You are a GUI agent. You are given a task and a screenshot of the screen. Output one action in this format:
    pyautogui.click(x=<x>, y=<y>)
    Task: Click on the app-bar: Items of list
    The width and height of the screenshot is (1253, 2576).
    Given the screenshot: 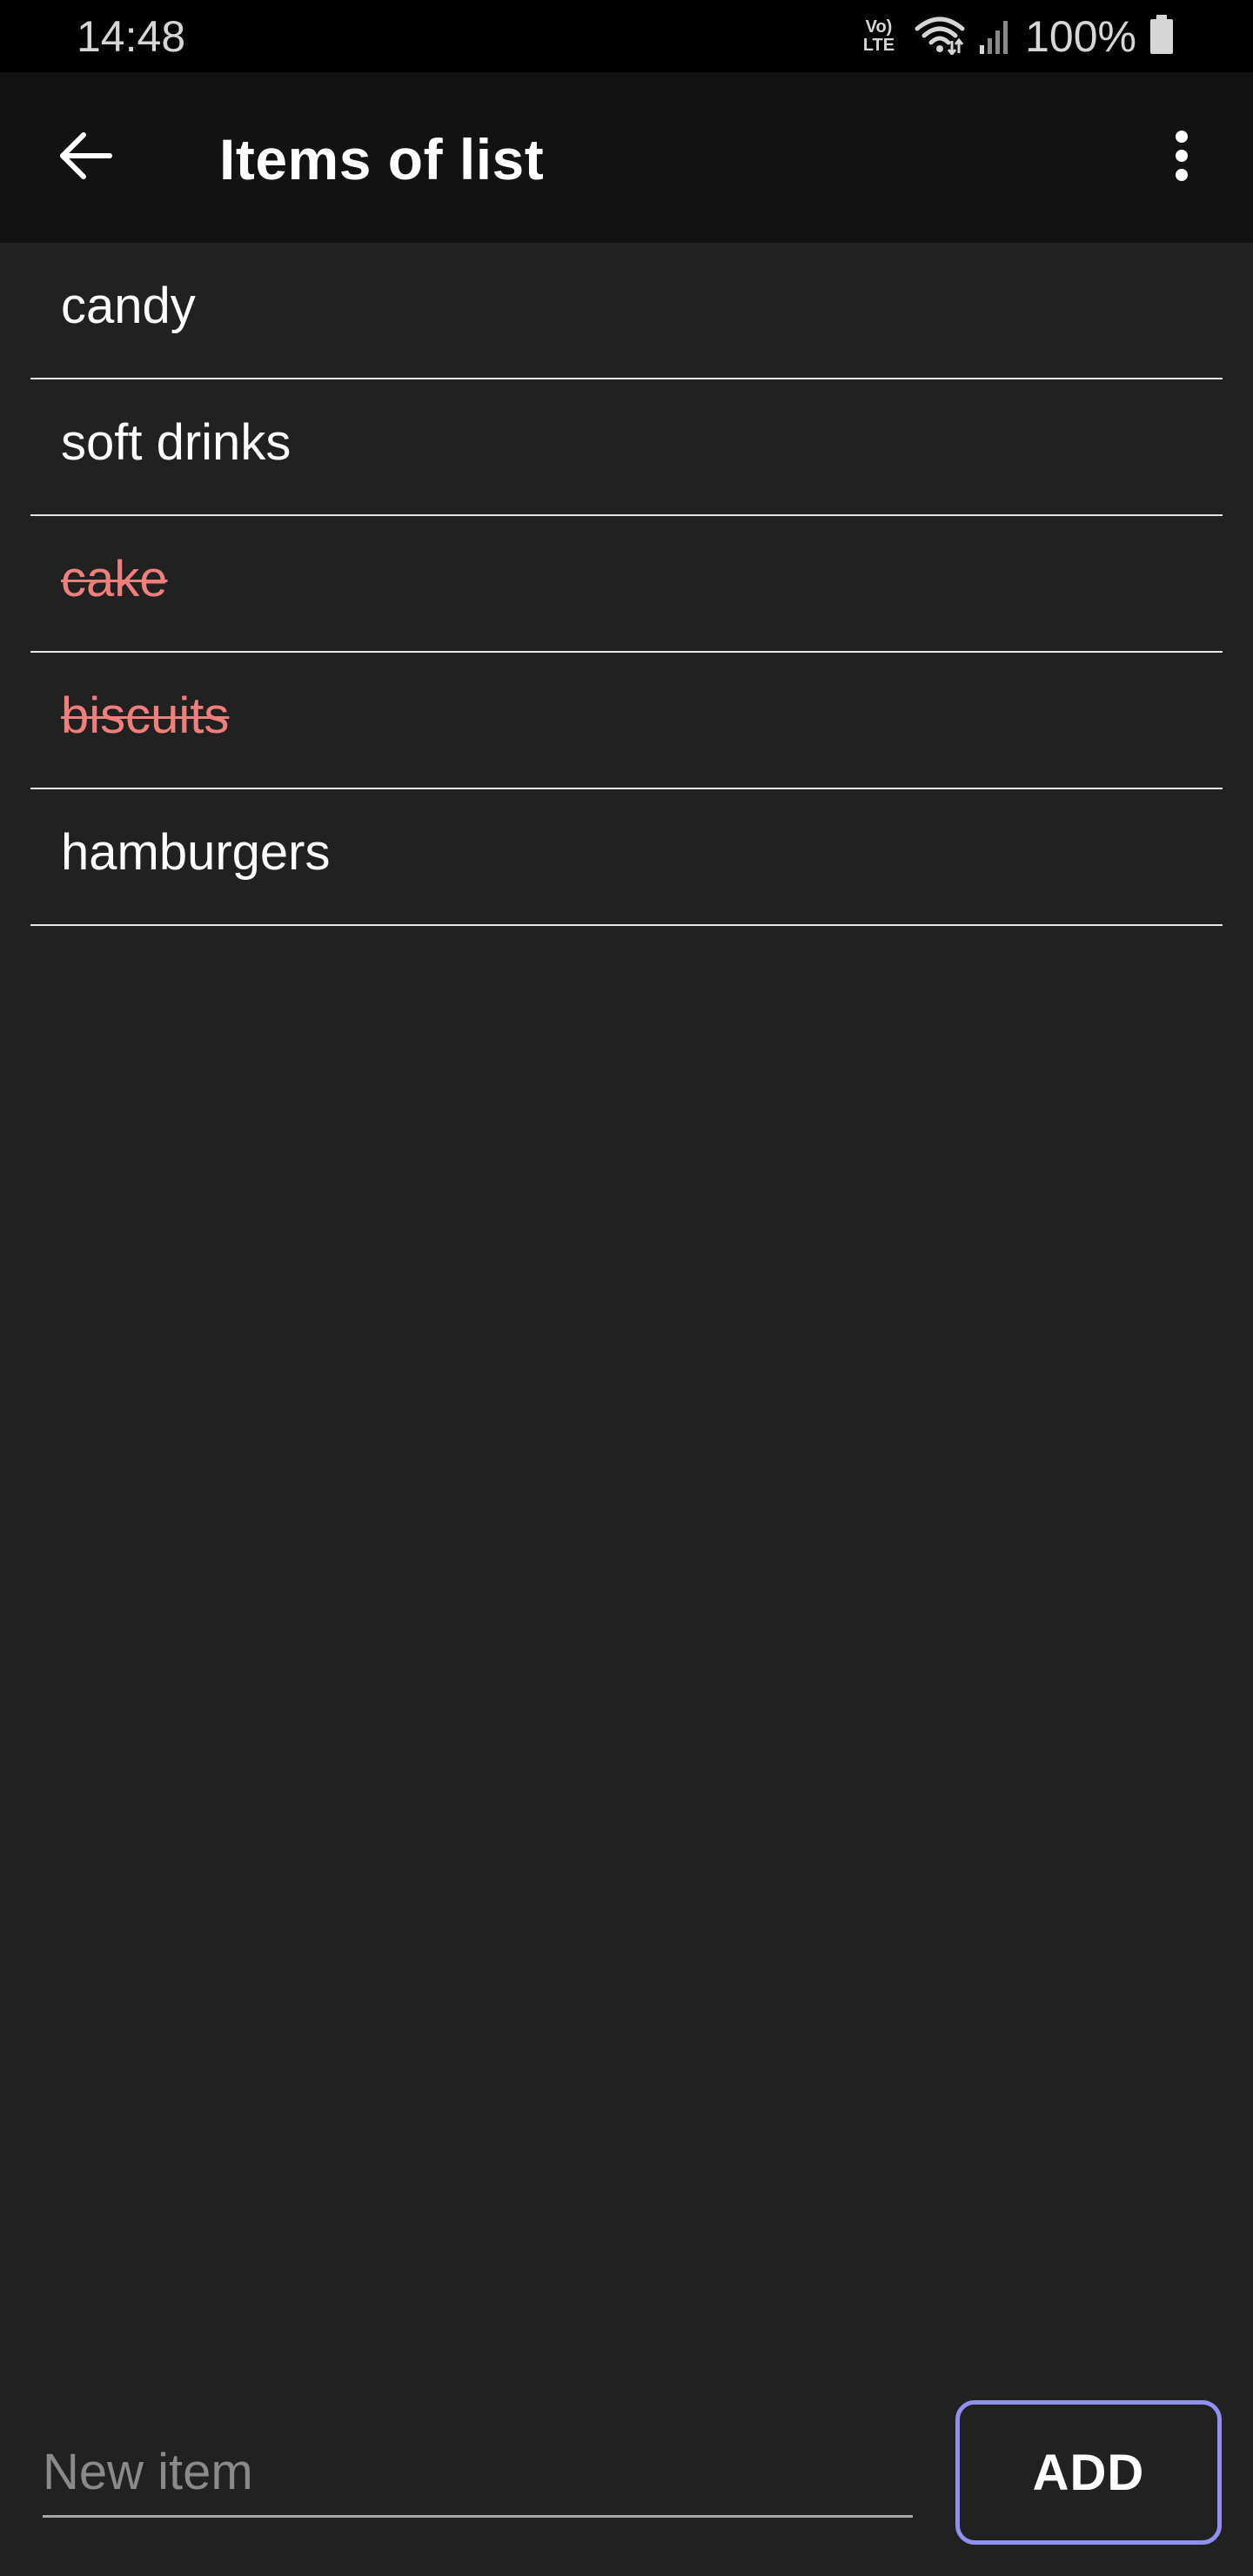 What is the action you would take?
    pyautogui.click(x=626, y=157)
    